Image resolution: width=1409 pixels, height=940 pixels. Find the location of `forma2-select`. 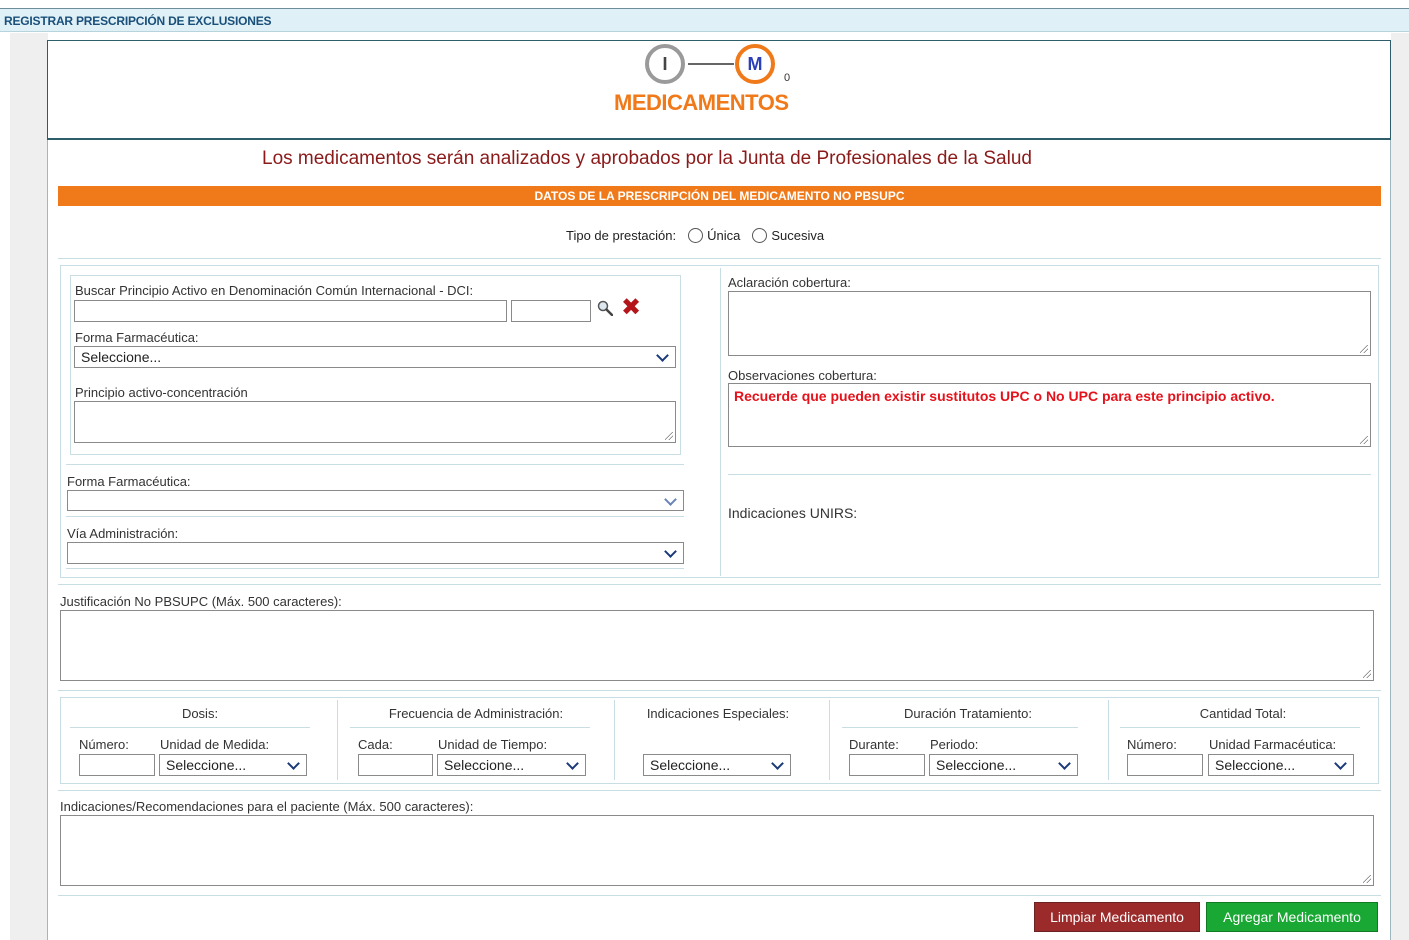

forma2-select is located at coordinates (375, 500).